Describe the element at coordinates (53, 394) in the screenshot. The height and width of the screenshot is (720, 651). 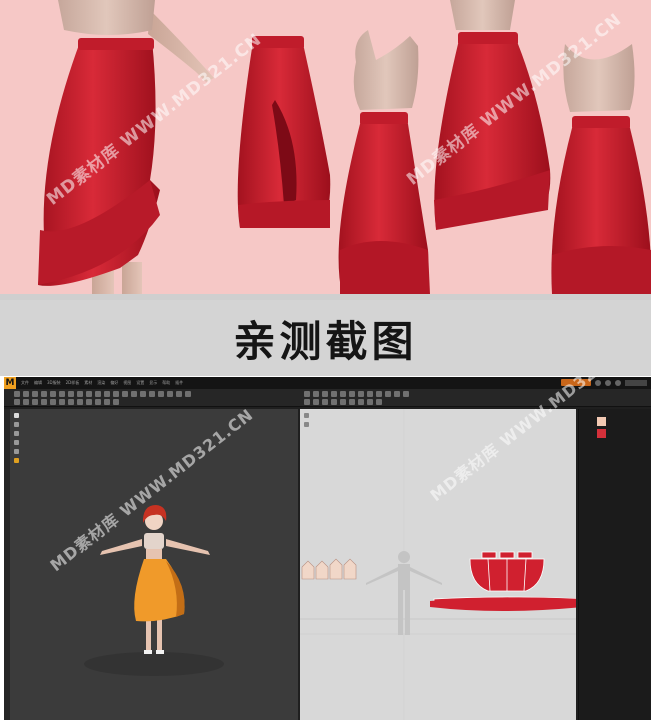
I see `tack-tool-icon` at that location.